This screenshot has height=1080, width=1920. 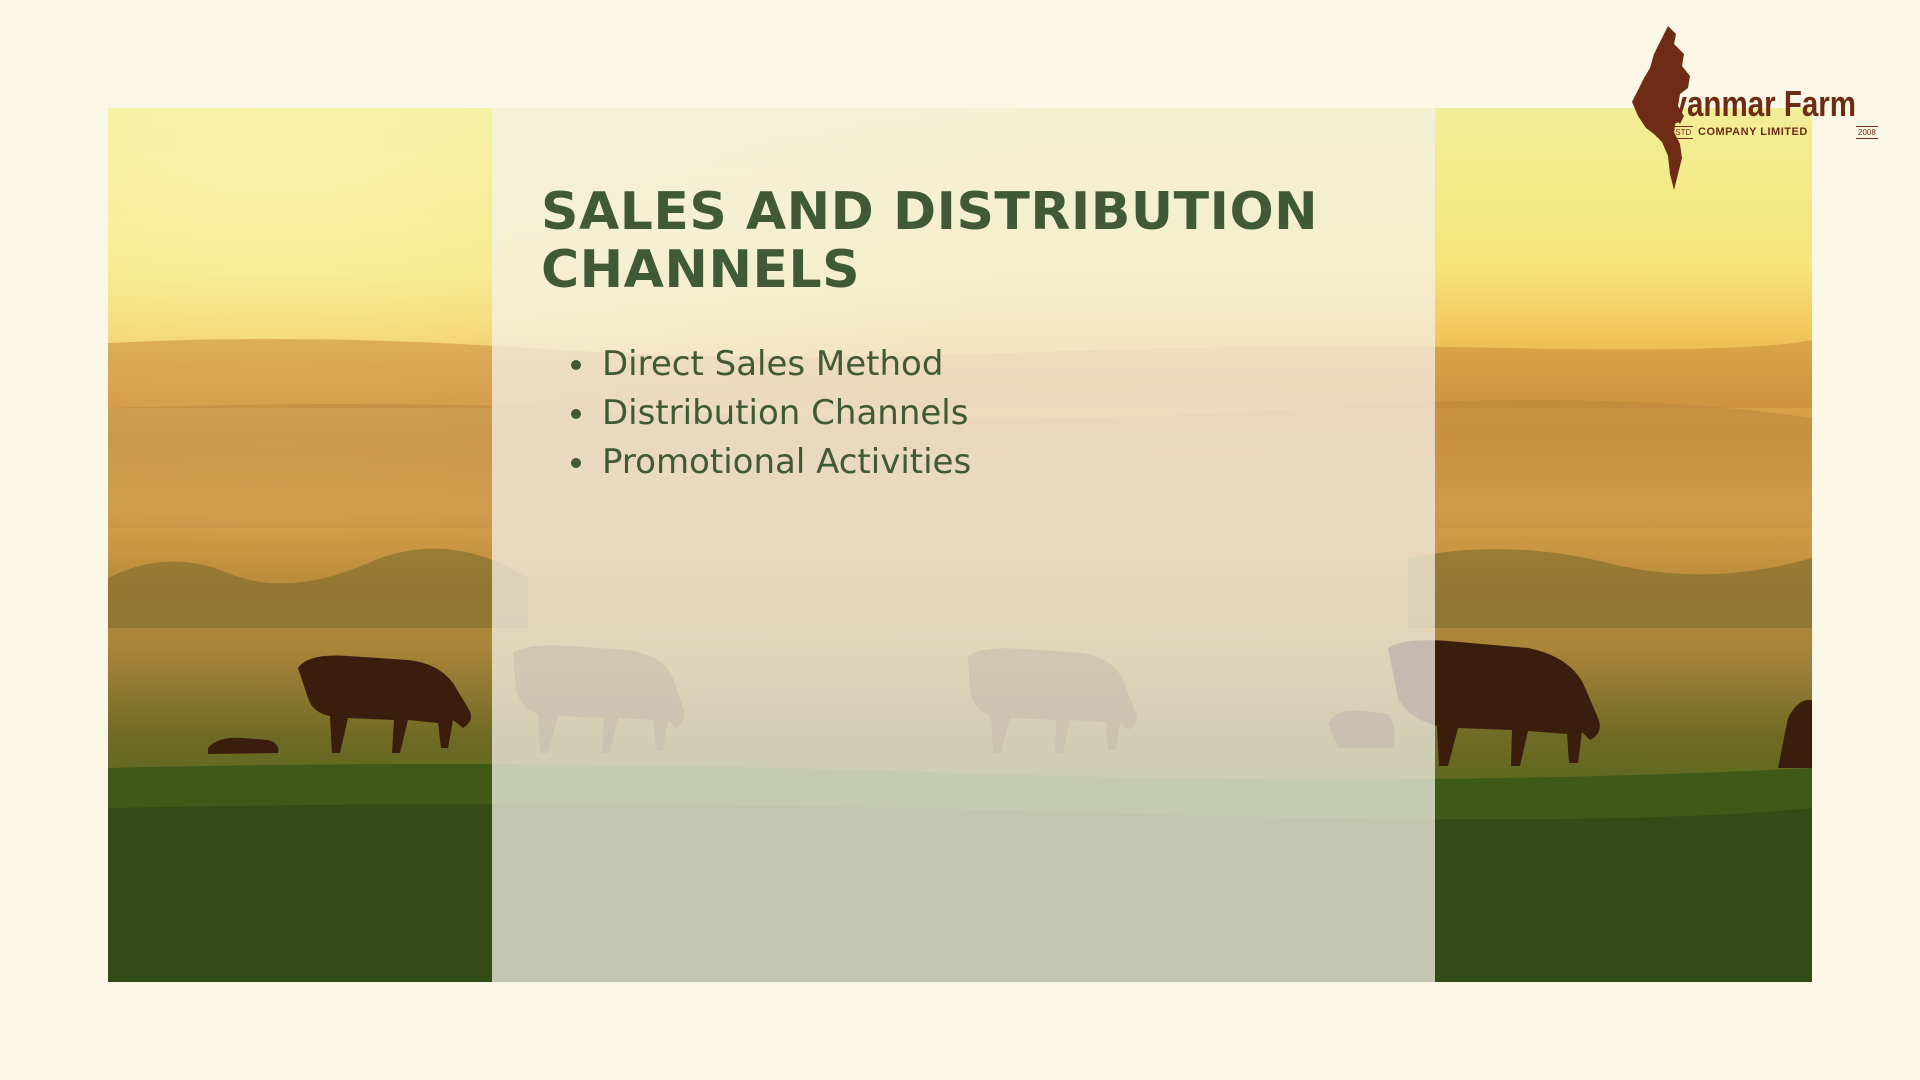 What do you see at coordinates (784, 364) in the screenshot?
I see `bullet-item-direct-sales: Direct Sales Method` at bounding box center [784, 364].